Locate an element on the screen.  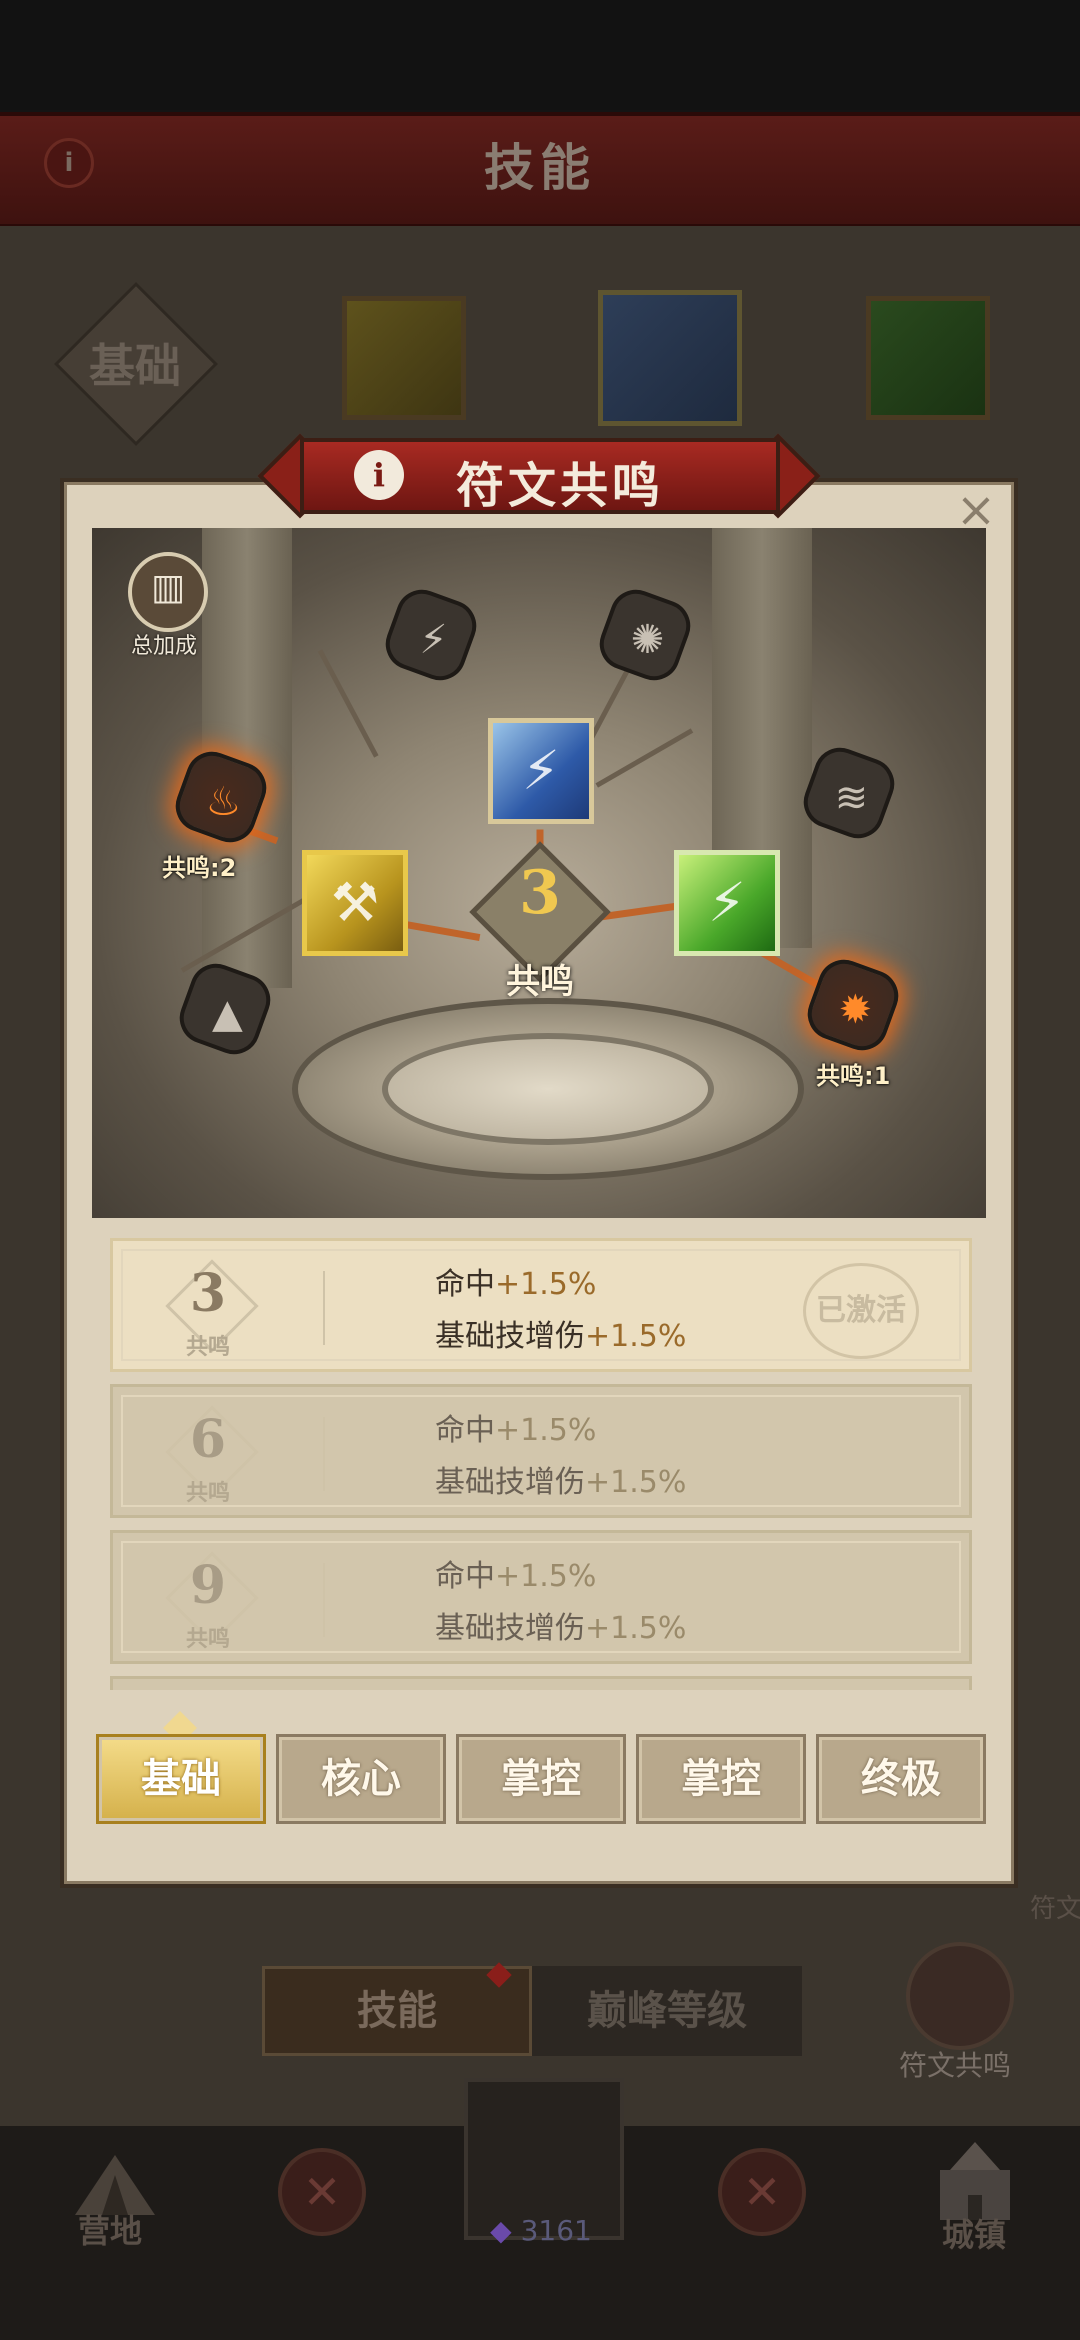
claw-icon: ⚡ is located at coordinates (541, 770).